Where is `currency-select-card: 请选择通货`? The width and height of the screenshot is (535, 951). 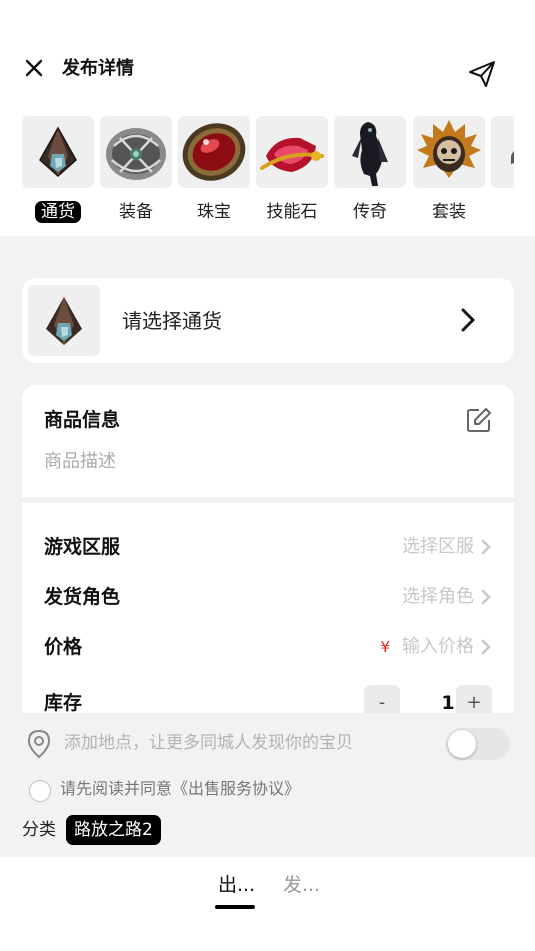 currency-select-card: 请选择通货 is located at coordinates (268, 320).